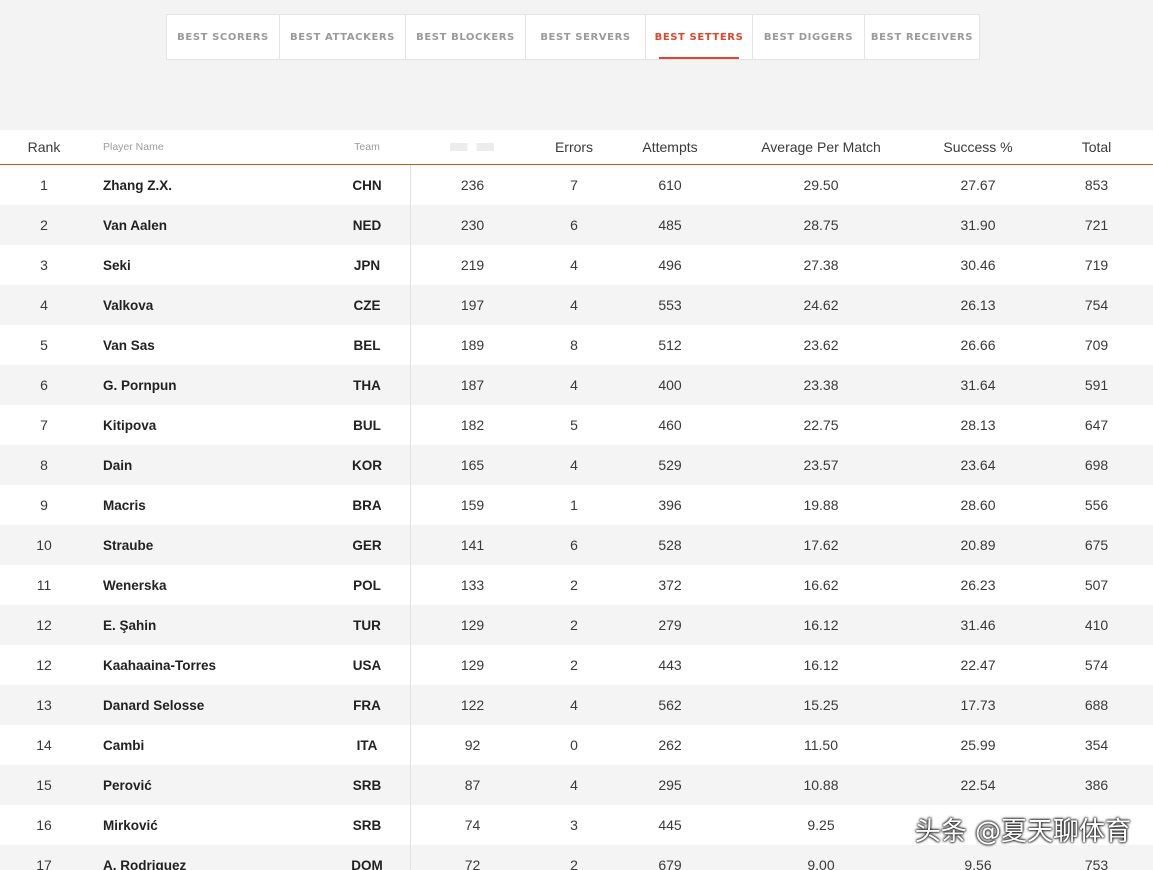  I want to click on table-row: 3 Seki JPN 219 4 496 27.38 30.46 719, so click(576, 265).